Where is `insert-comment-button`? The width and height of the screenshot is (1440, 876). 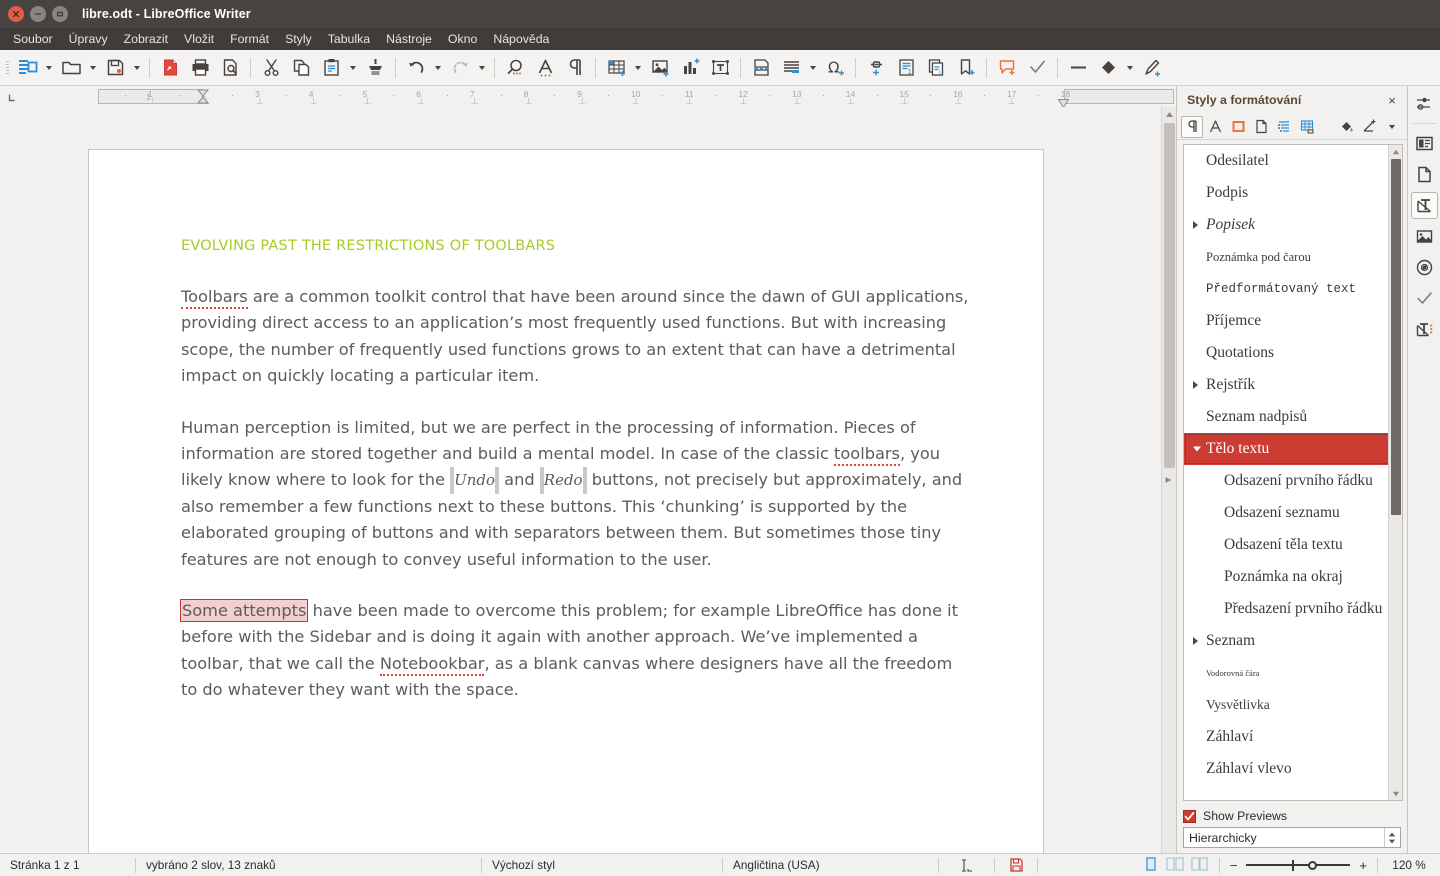 insert-comment-button is located at coordinates (1007, 68).